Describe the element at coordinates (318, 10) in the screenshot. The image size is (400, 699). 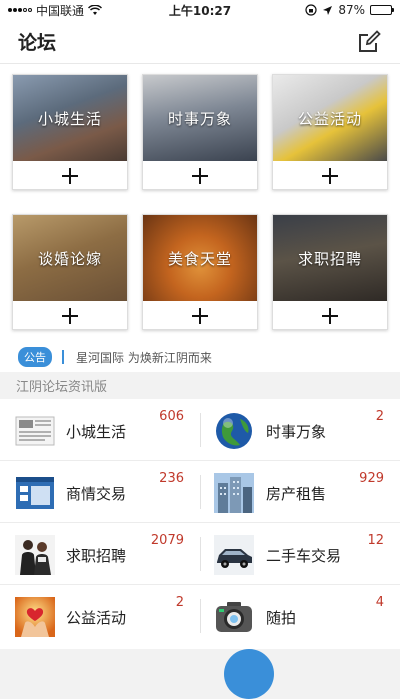
I see `status-right: 87%` at that location.